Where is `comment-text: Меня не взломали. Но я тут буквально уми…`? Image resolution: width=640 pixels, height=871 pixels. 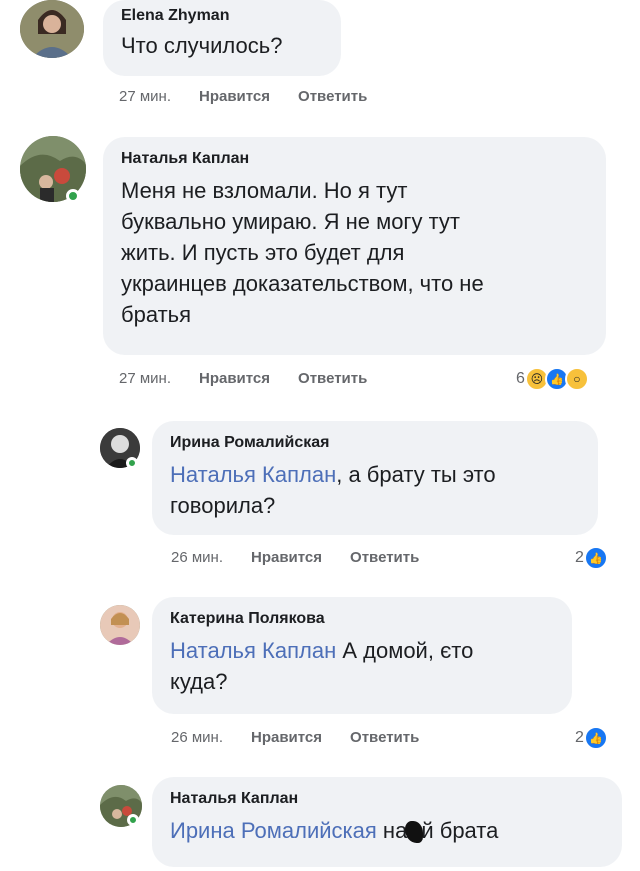 comment-text: Меня не взломали. Но я тут буквально уми… is located at coordinates (354, 252).